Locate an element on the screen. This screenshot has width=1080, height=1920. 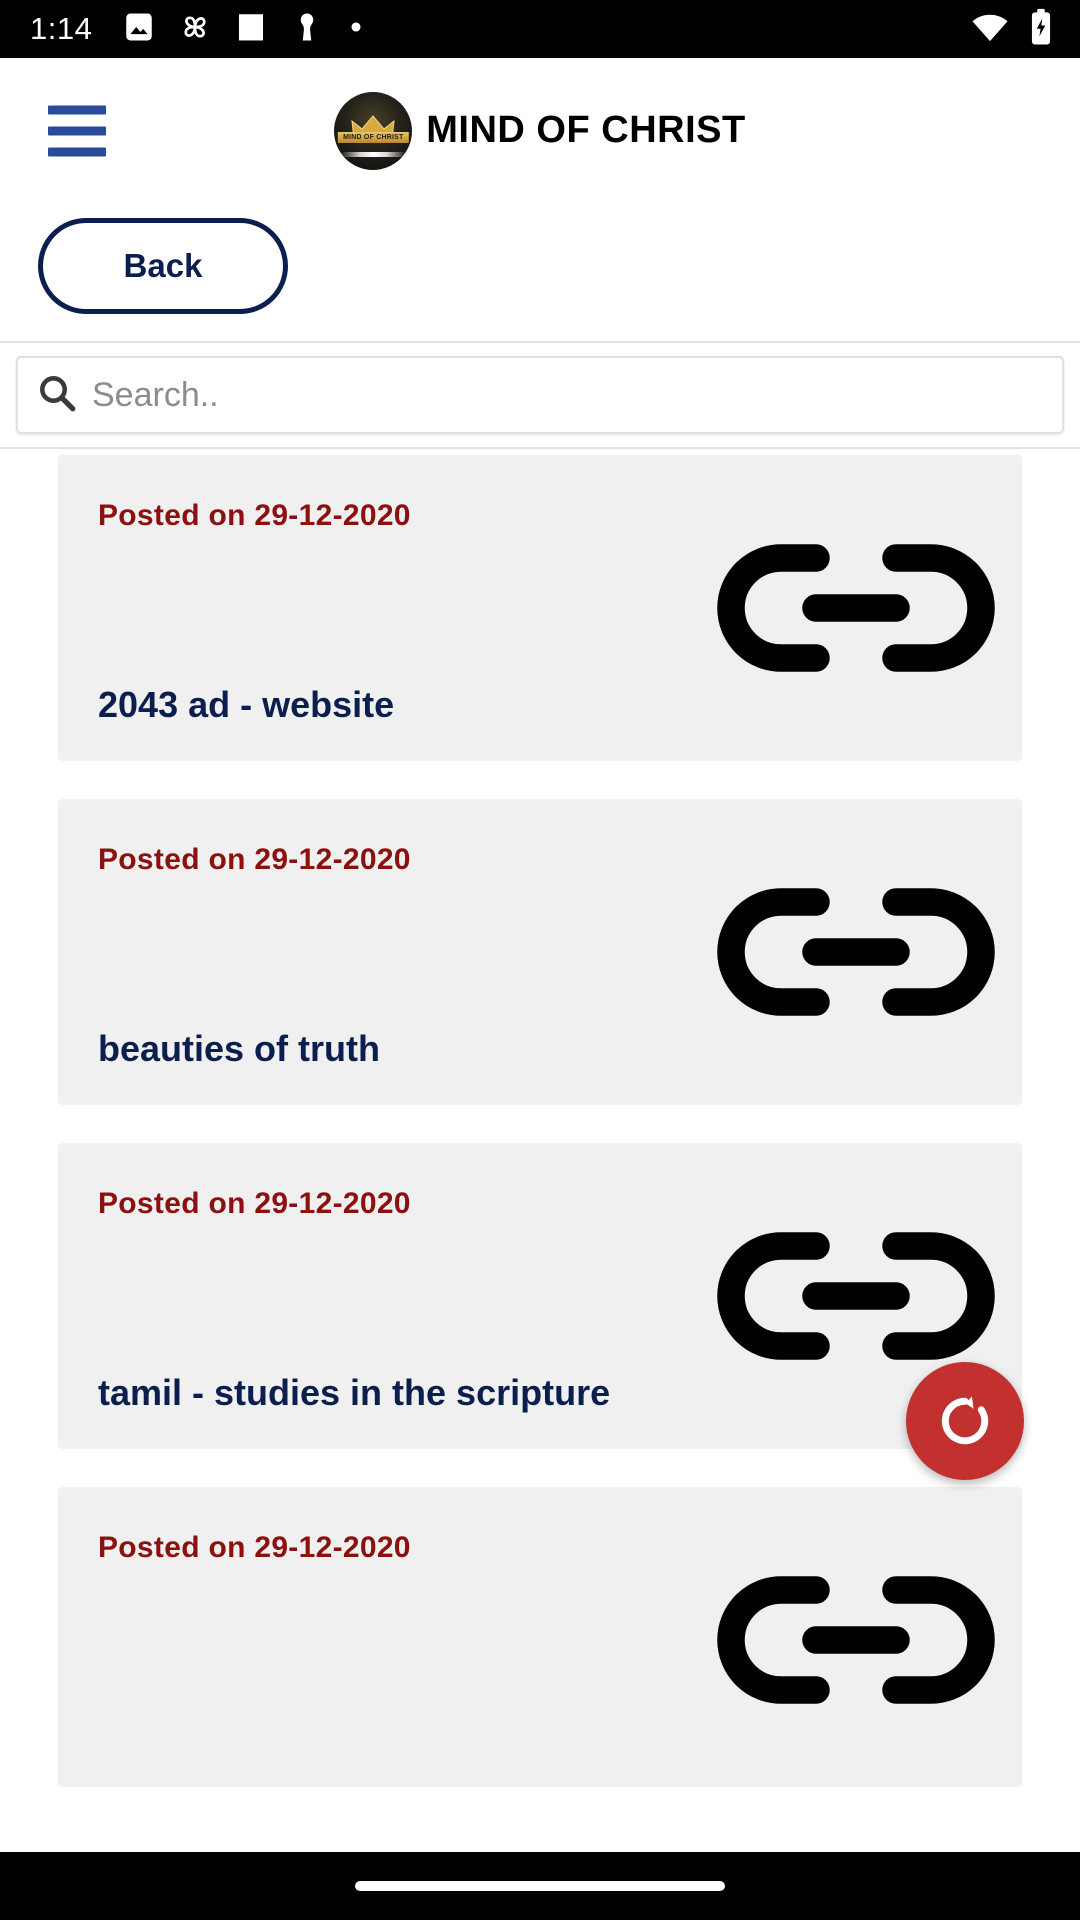
image-icon is located at coordinates (139, 29).